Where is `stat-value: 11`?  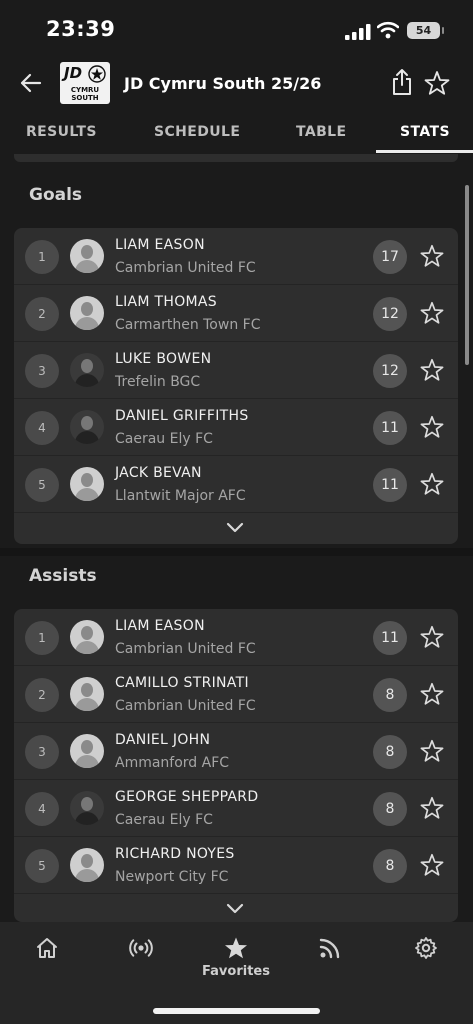 stat-value: 11 is located at coordinates (390, 428).